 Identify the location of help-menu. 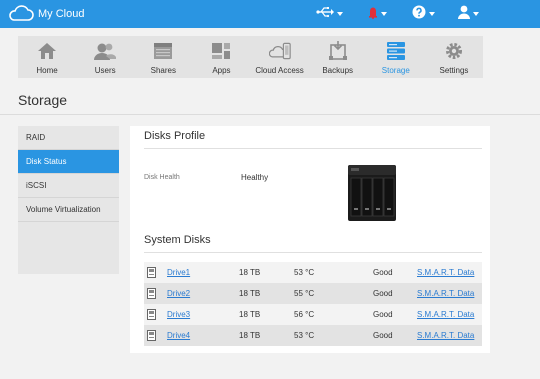
(423, 14).